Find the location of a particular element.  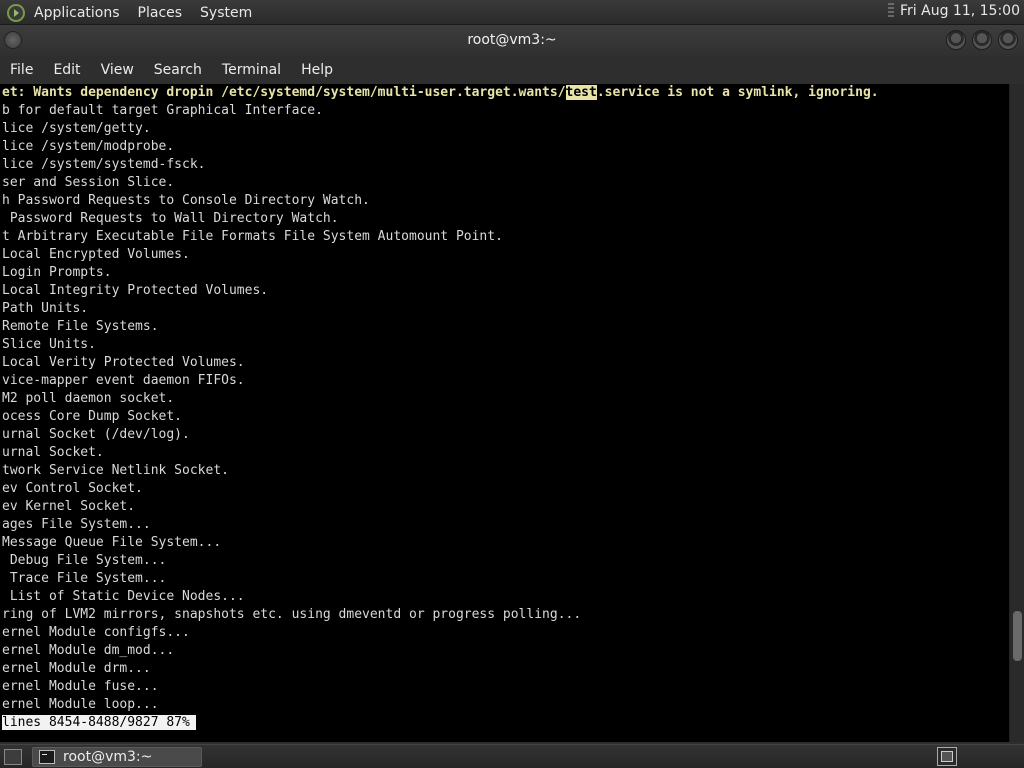

clock: Fri Aug 11, 15:00 is located at coordinates (960, 11).